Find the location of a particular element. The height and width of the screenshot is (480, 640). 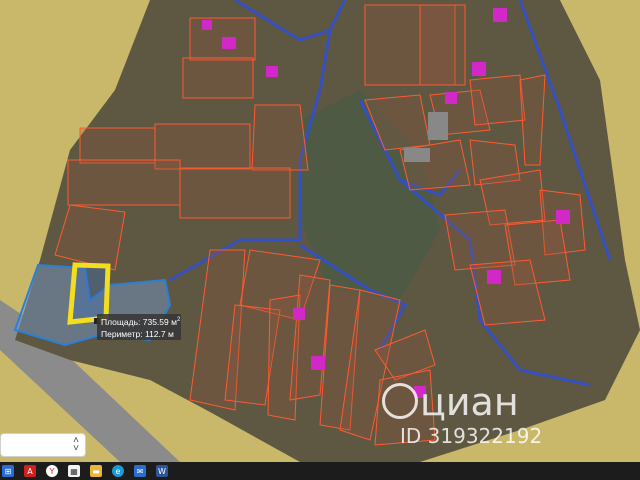

edge-icon: e is located at coordinates (118, 471).